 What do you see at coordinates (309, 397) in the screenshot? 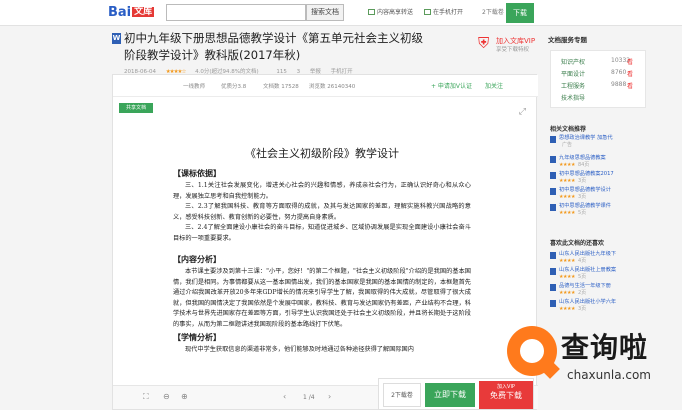
I see `page-indicator: 1 /4` at bounding box center [309, 397].